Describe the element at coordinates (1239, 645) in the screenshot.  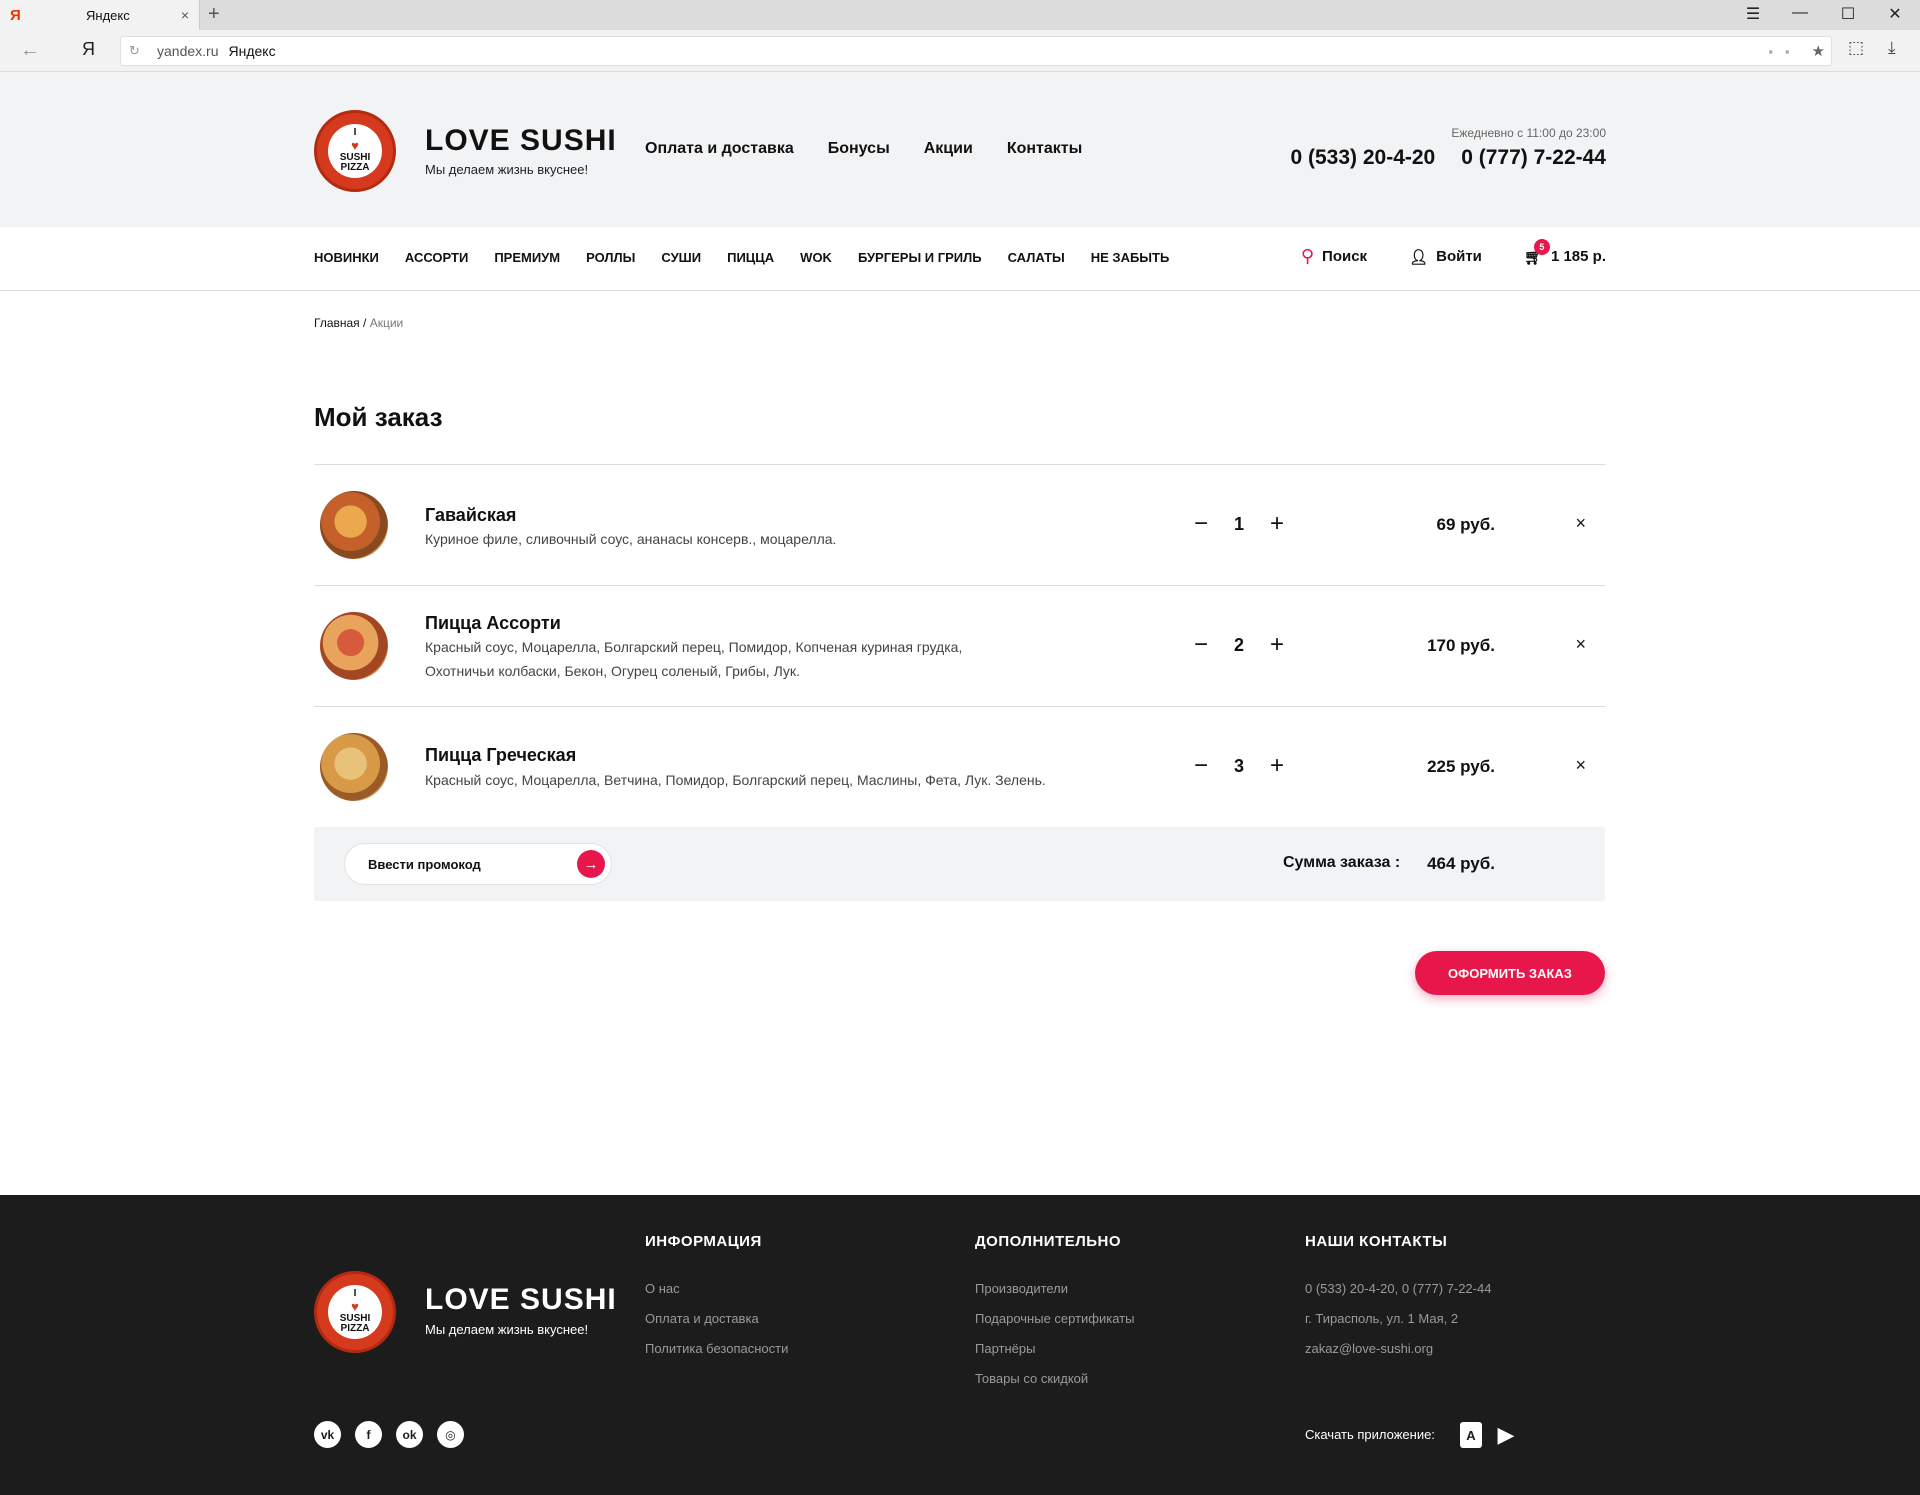
I see `quantity-stepper: − 2 +` at that location.